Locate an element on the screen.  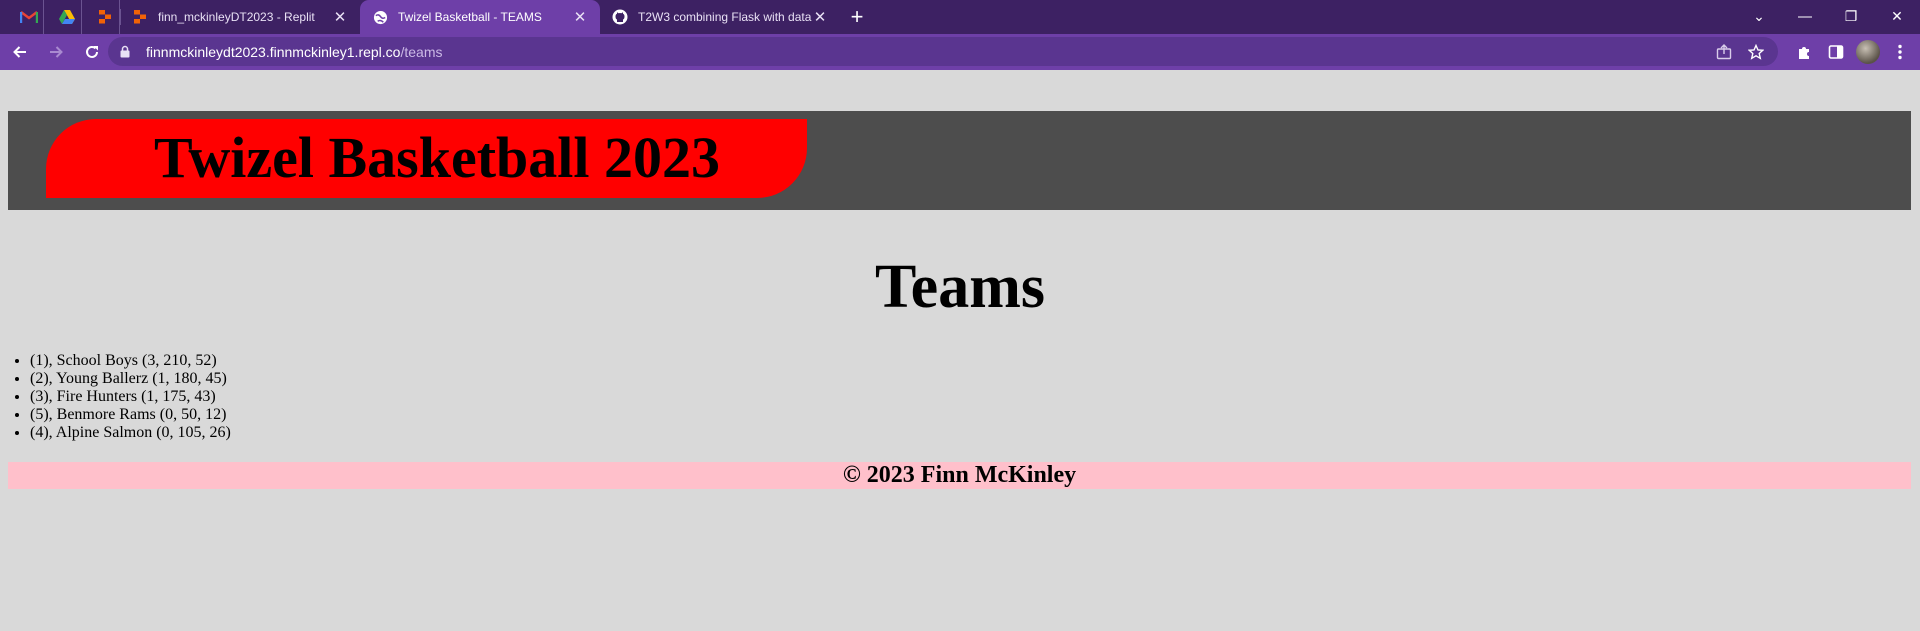
page-title: Teams is located at coordinates (960, 287).